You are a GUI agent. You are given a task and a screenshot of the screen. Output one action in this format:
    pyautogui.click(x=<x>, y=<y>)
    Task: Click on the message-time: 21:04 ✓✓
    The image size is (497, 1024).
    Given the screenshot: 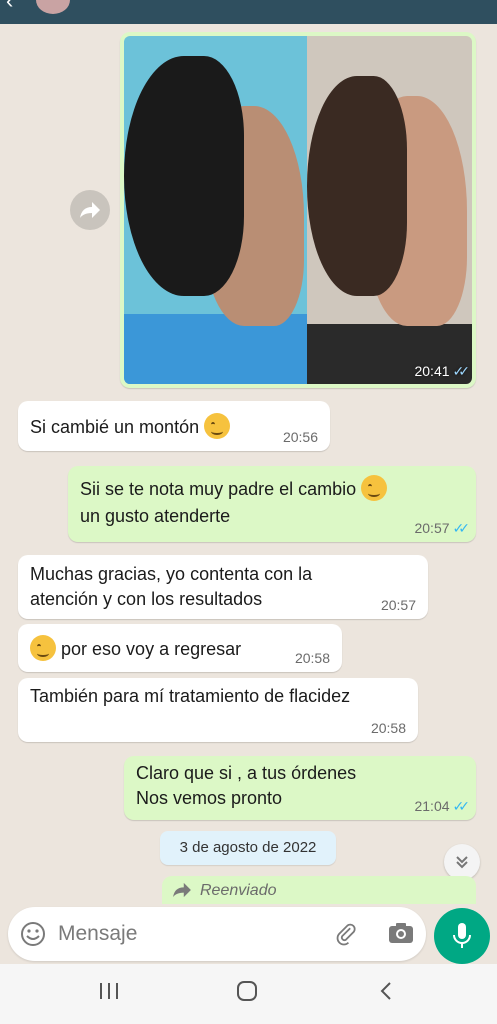 What is the action you would take?
    pyautogui.click(x=442, y=806)
    